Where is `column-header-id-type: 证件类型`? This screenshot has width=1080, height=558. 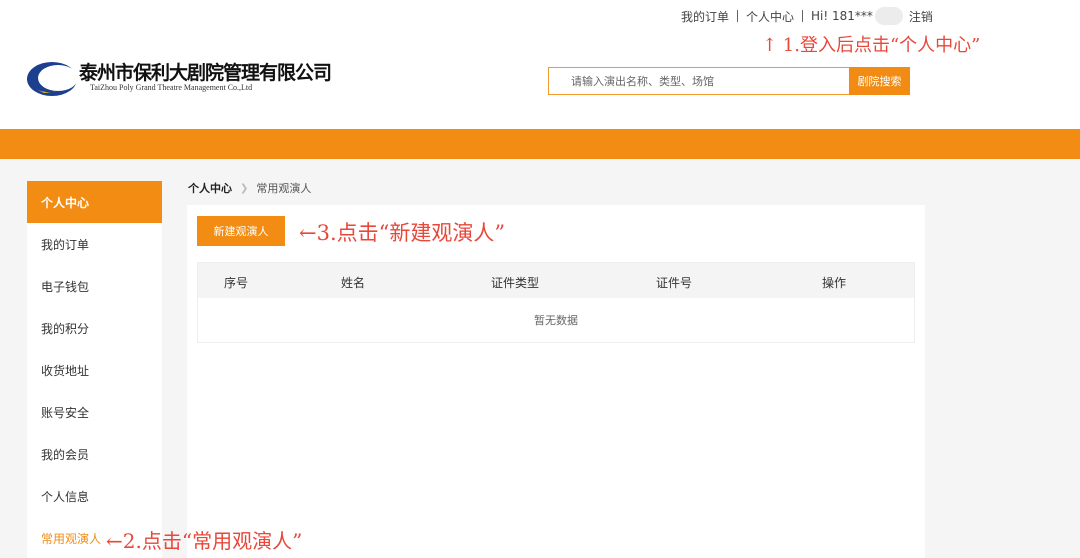
column-header-id-type: 证件类型 is located at coordinates (515, 283).